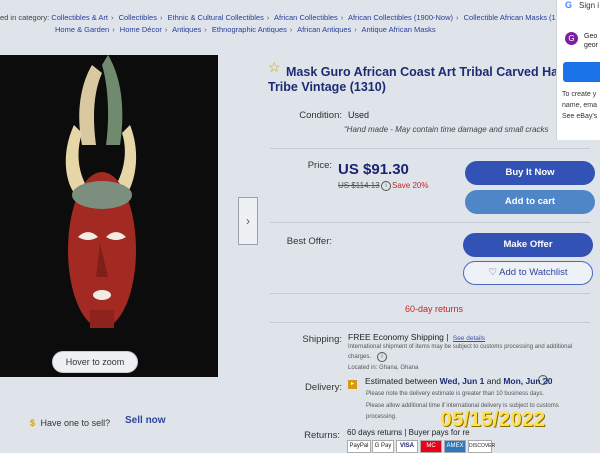 The height and width of the screenshot is (453, 600). What do you see at coordinates (569, 5) in the screenshot?
I see `google-icon: G` at bounding box center [569, 5].